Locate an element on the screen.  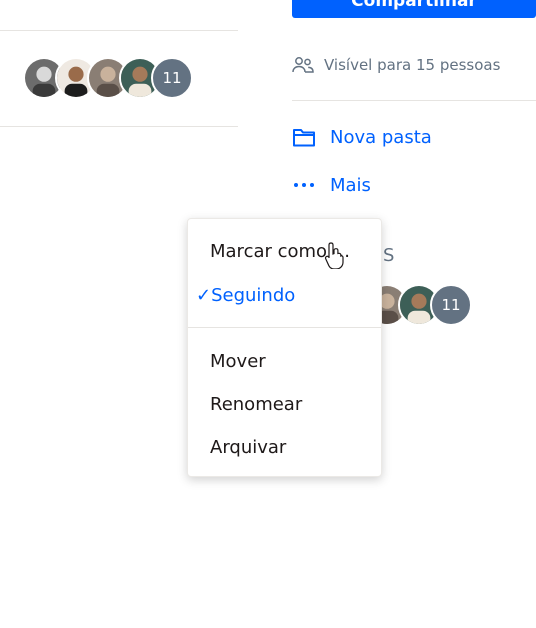
visibility-info: Visível para 15 pessoas is located at coordinates (396, 65).